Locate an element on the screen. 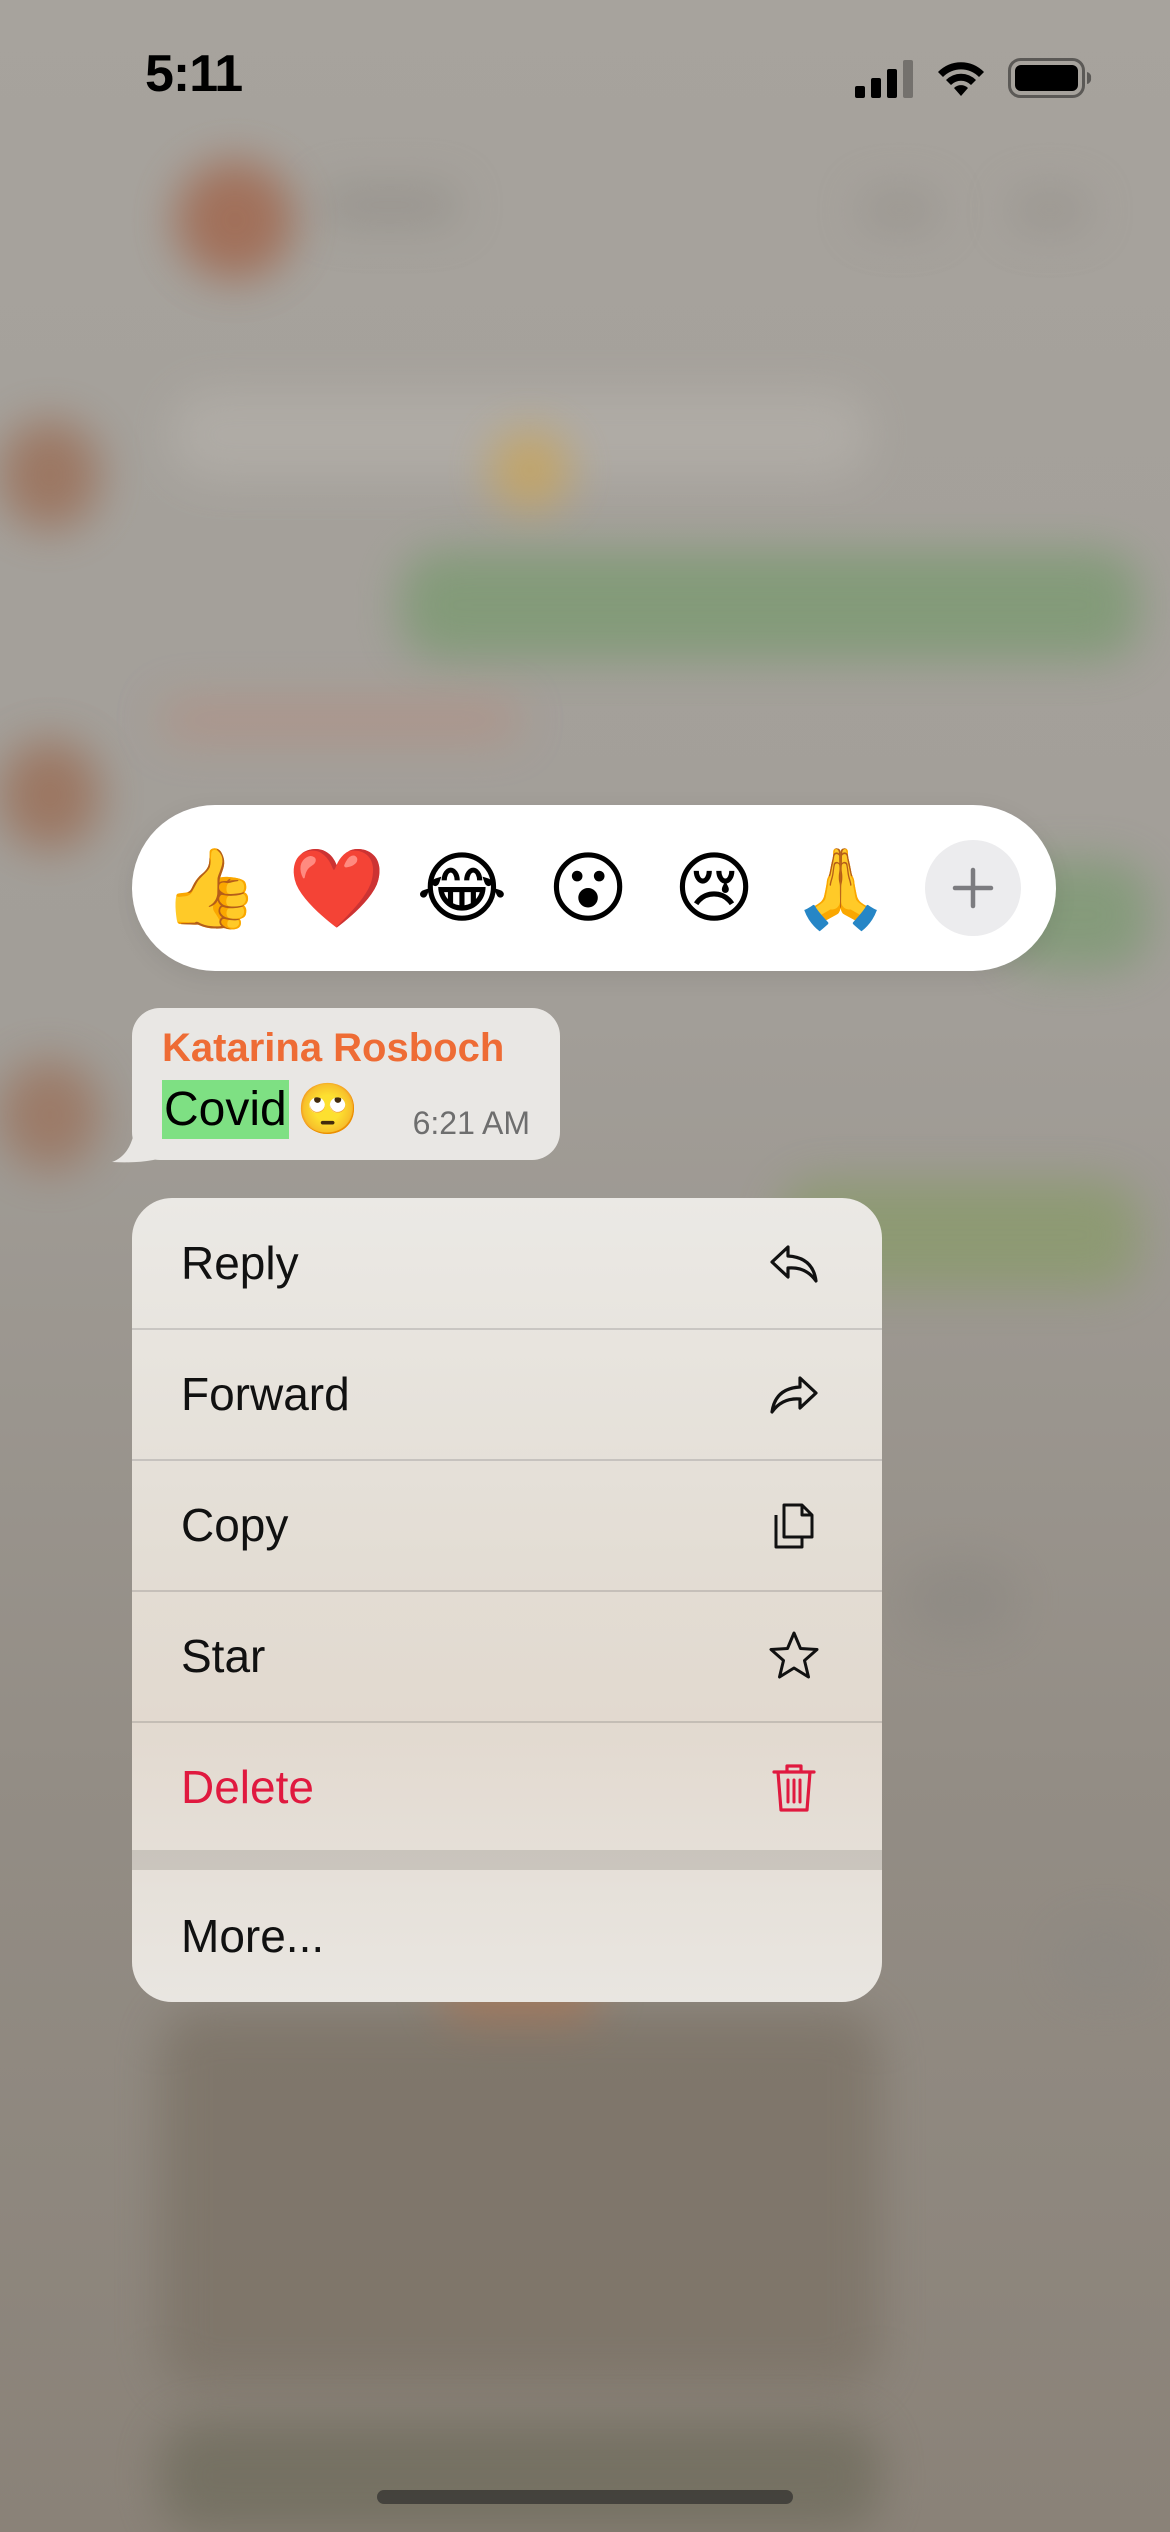 The image size is (1170, 2532). battery-icon is located at coordinates (1050, 78).